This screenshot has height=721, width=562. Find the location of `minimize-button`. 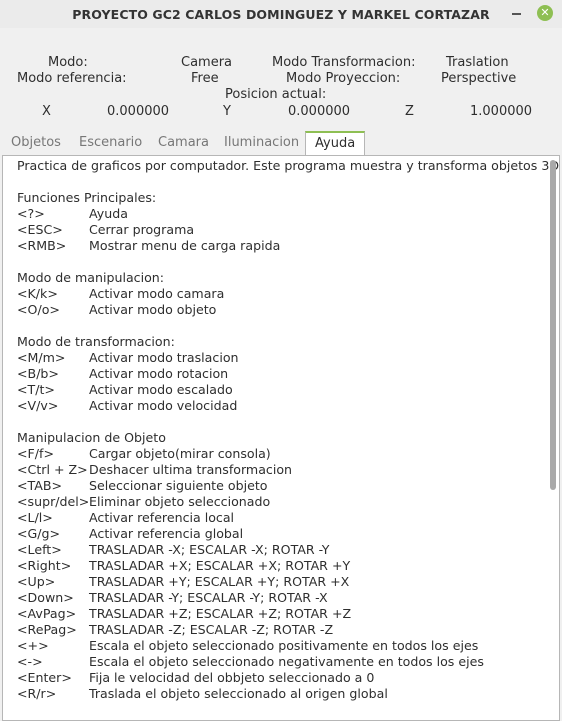

minimize-button is located at coordinates (516, 13).